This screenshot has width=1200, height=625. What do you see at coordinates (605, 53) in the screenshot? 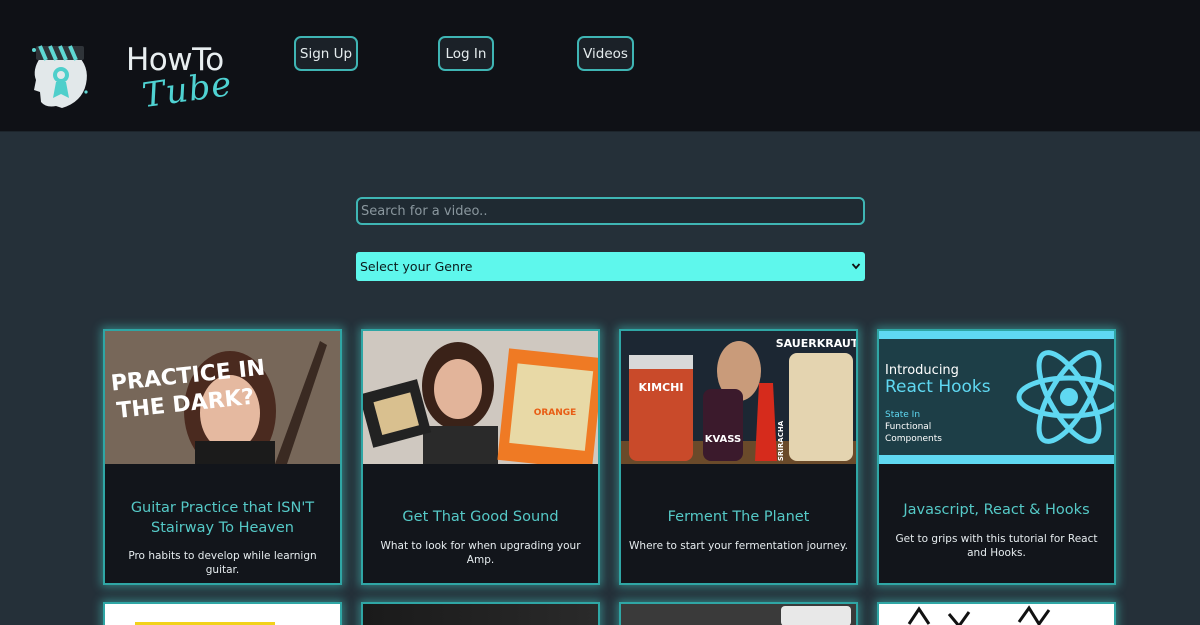
I see `videos-button: Videos` at bounding box center [605, 53].